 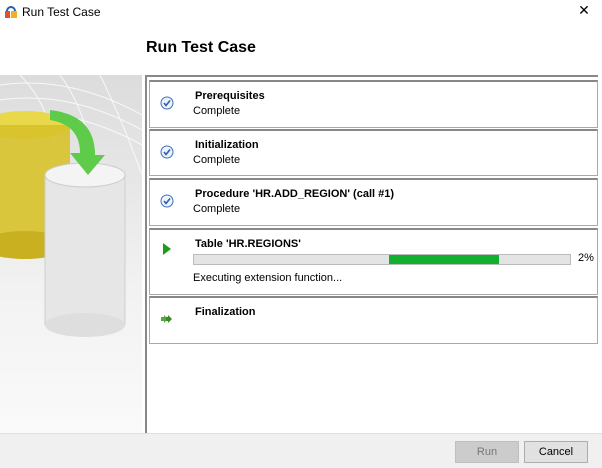 I want to click on page-title: Run Test Case, so click(x=201, y=47).